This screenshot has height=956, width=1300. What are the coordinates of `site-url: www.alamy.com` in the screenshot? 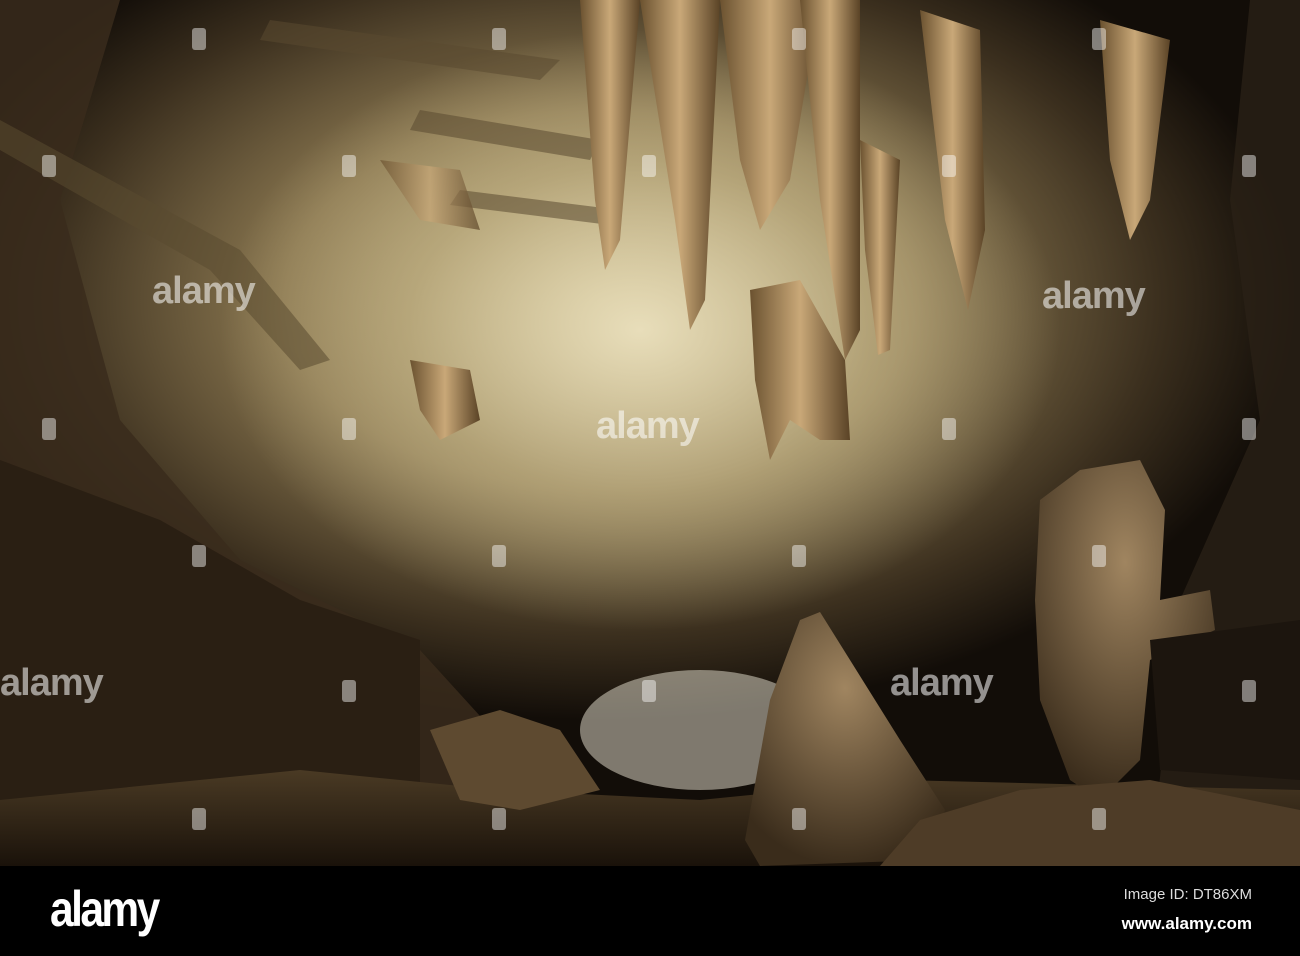 It's located at (1187, 924).